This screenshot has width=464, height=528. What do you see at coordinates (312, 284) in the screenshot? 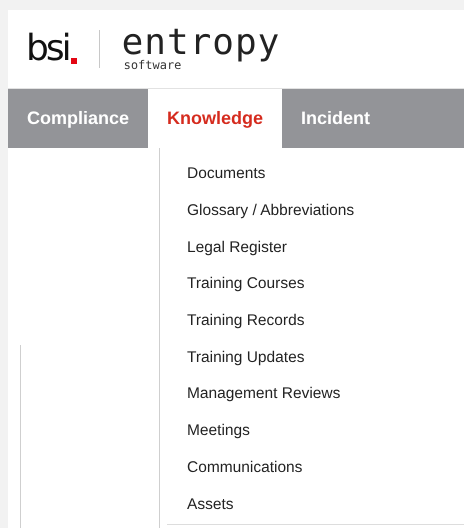
I see `menu-item: Training Courses` at bounding box center [312, 284].